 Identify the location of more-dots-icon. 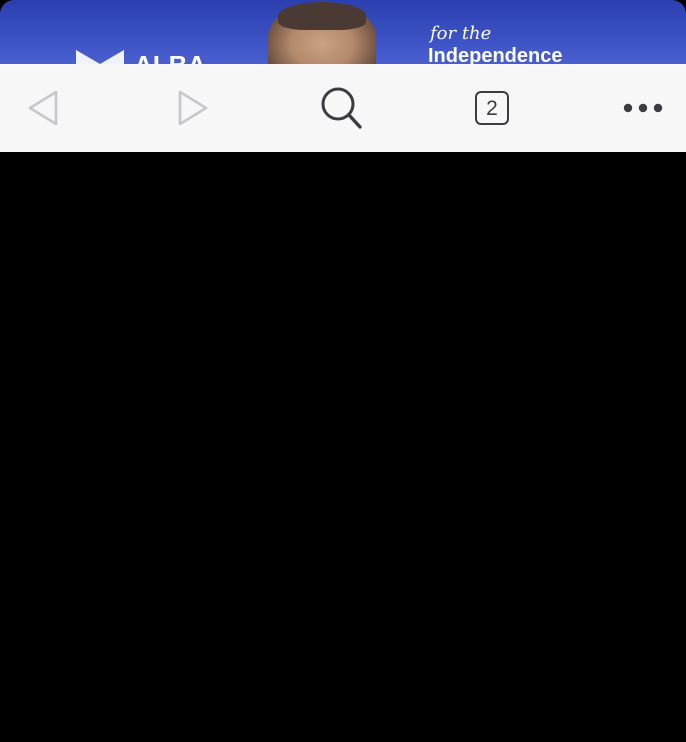
(643, 108).